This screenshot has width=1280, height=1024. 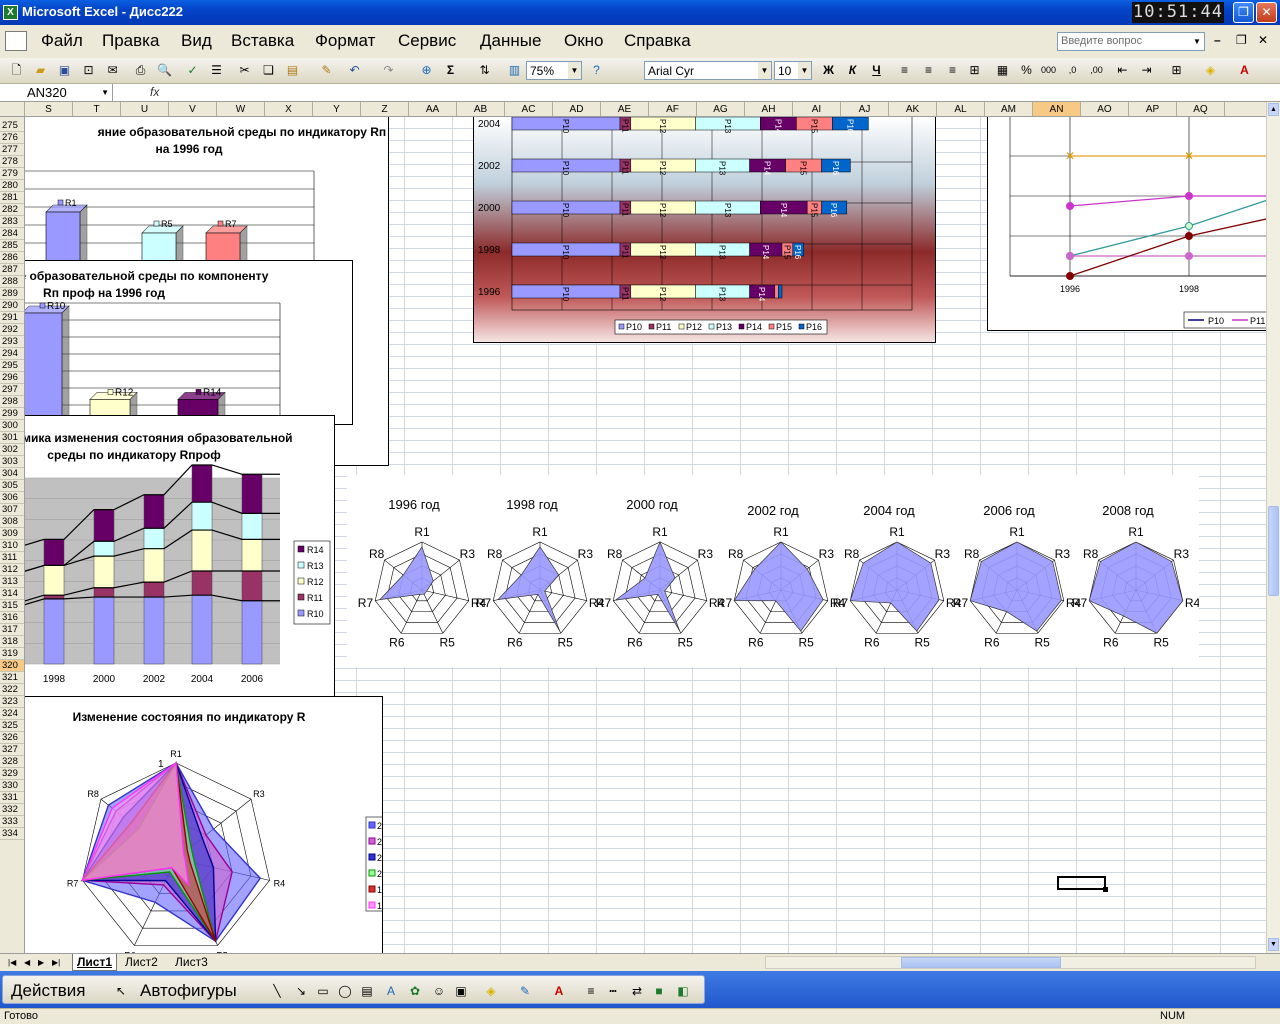 I want to click on sheet-tab-1: Лист1, so click(x=95, y=962).